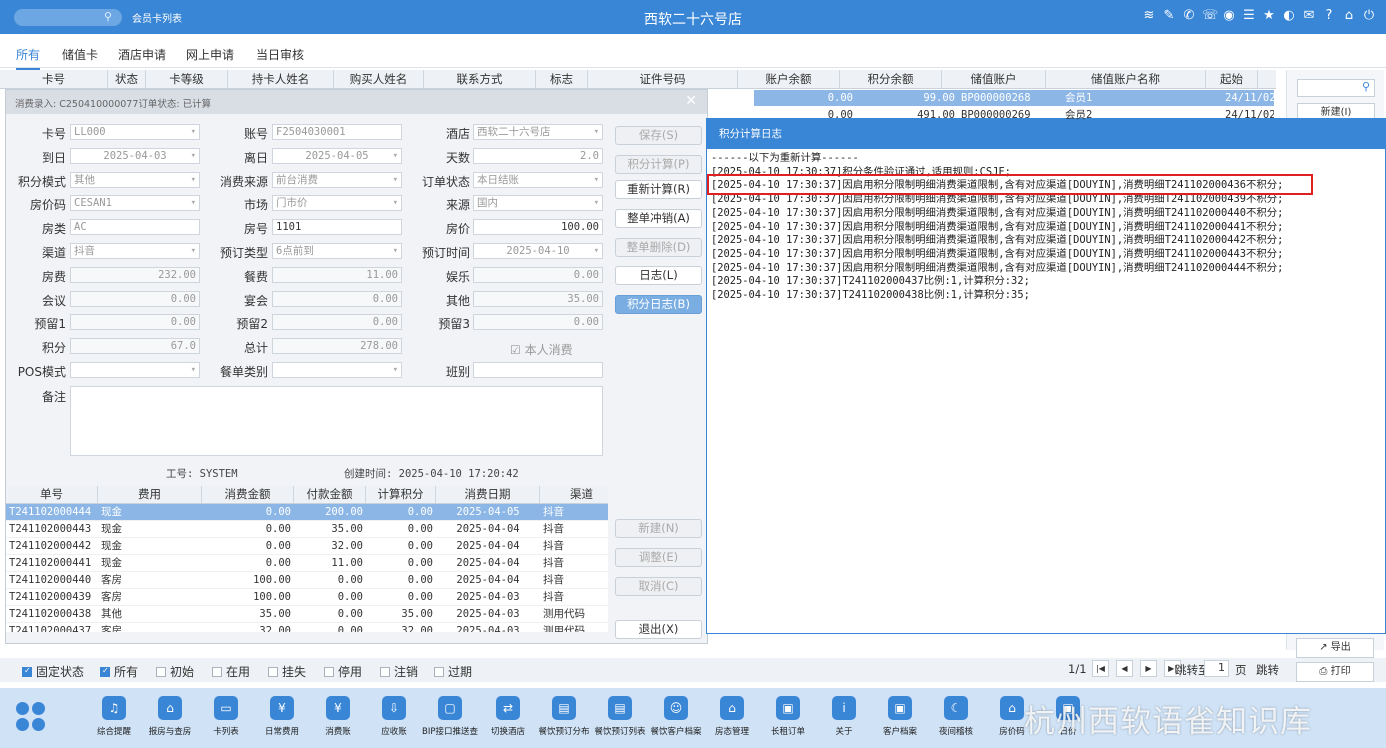  I want to click on tab-2: 酒店申请, so click(142, 54).